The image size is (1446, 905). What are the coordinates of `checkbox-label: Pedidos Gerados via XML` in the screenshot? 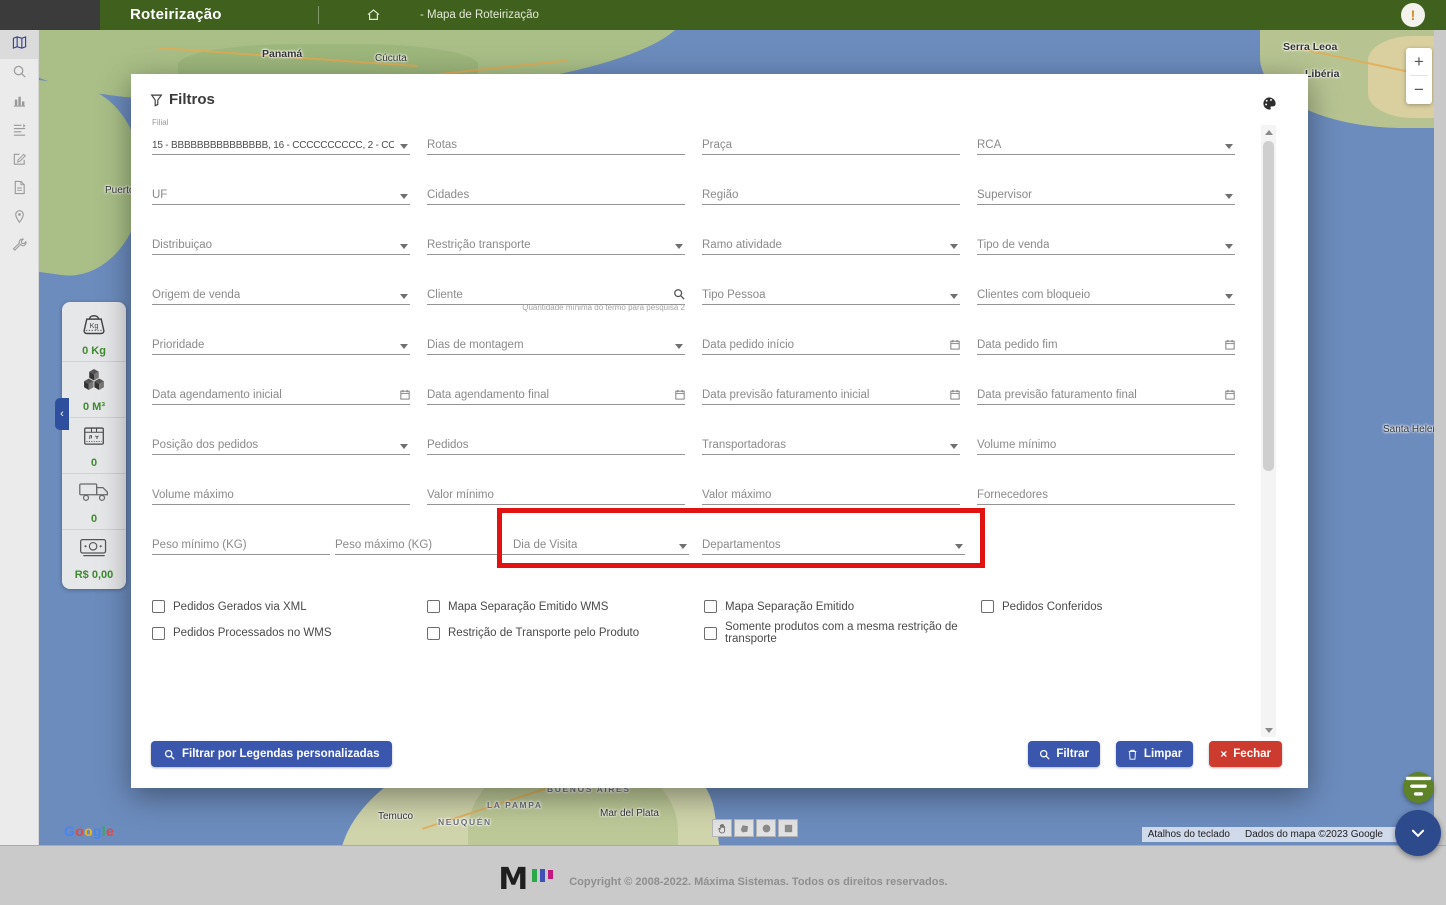 It's located at (240, 606).